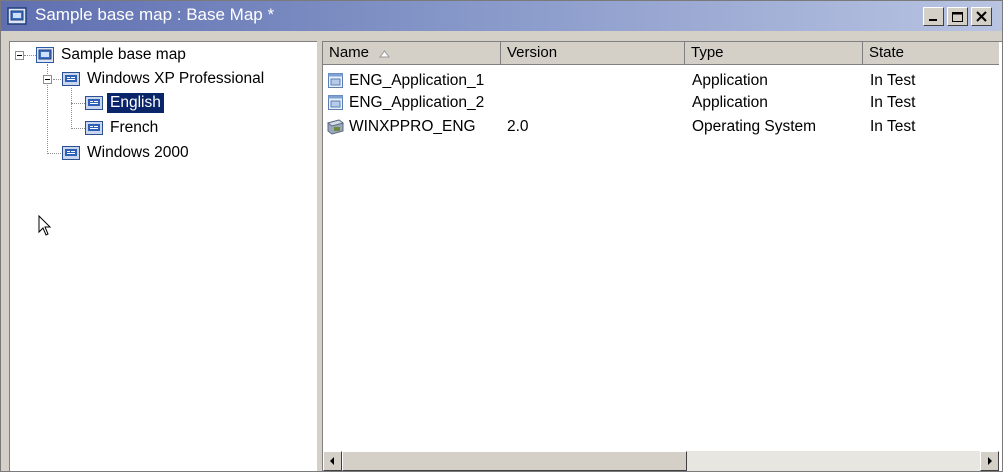 Image resolution: width=1005 pixels, height=475 pixels. What do you see at coordinates (417, 102) in the screenshot?
I see `cell-name: ENG_Application_2` at bounding box center [417, 102].